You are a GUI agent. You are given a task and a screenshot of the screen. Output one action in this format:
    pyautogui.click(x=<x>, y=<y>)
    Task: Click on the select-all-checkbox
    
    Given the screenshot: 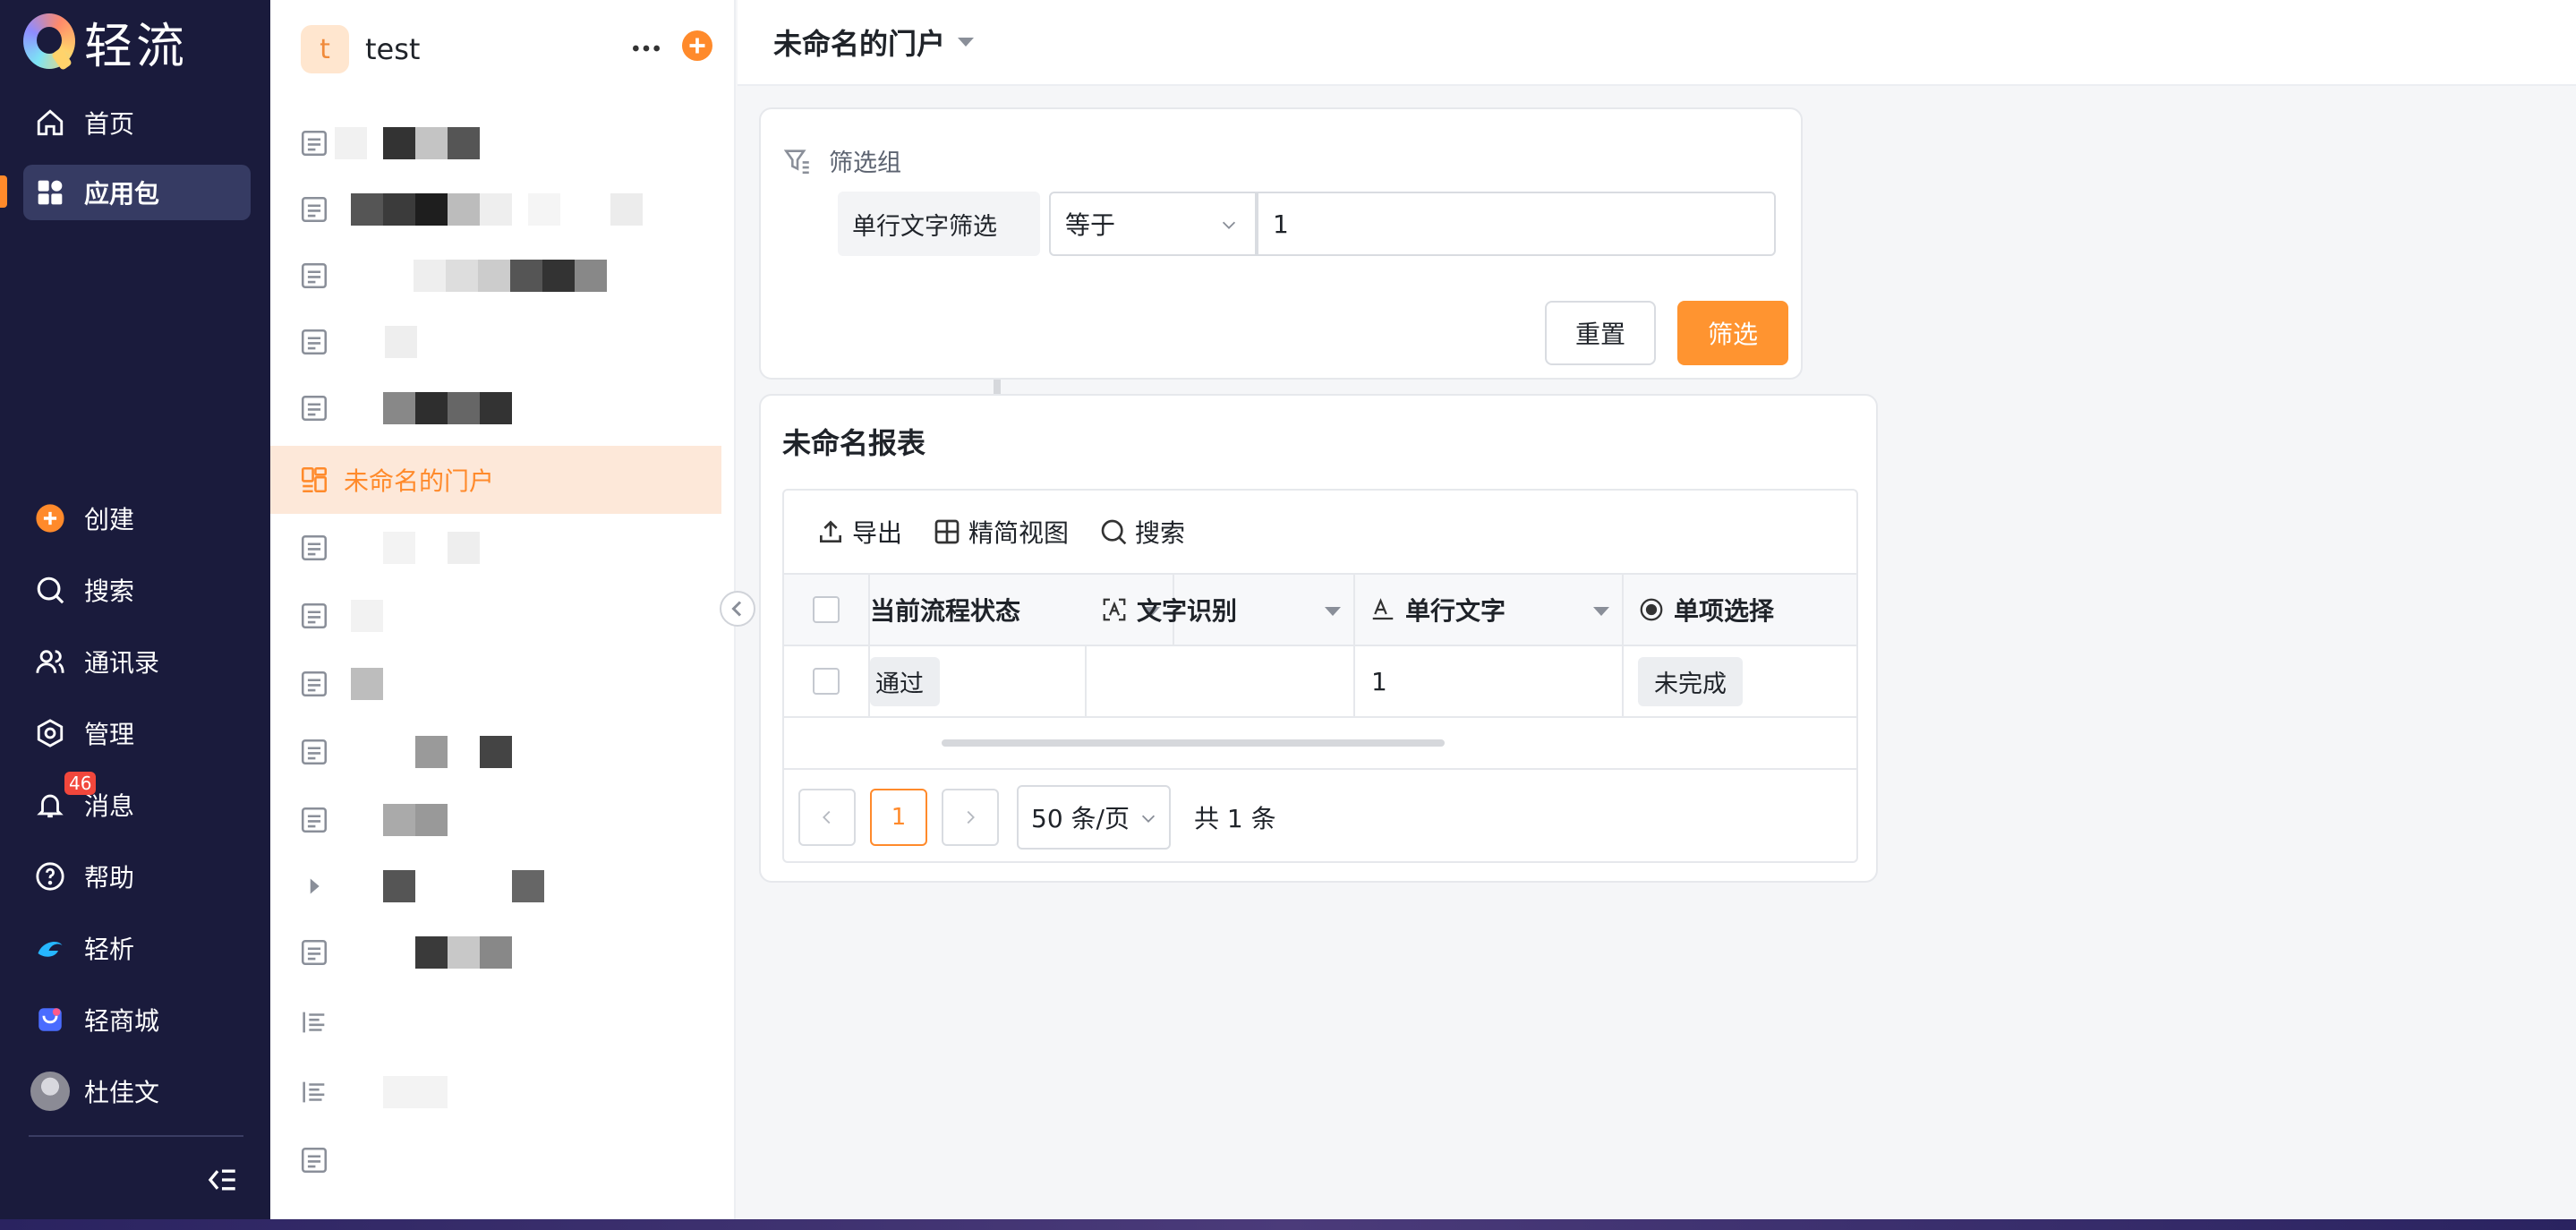 What is the action you would take?
    pyautogui.click(x=826, y=609)
    